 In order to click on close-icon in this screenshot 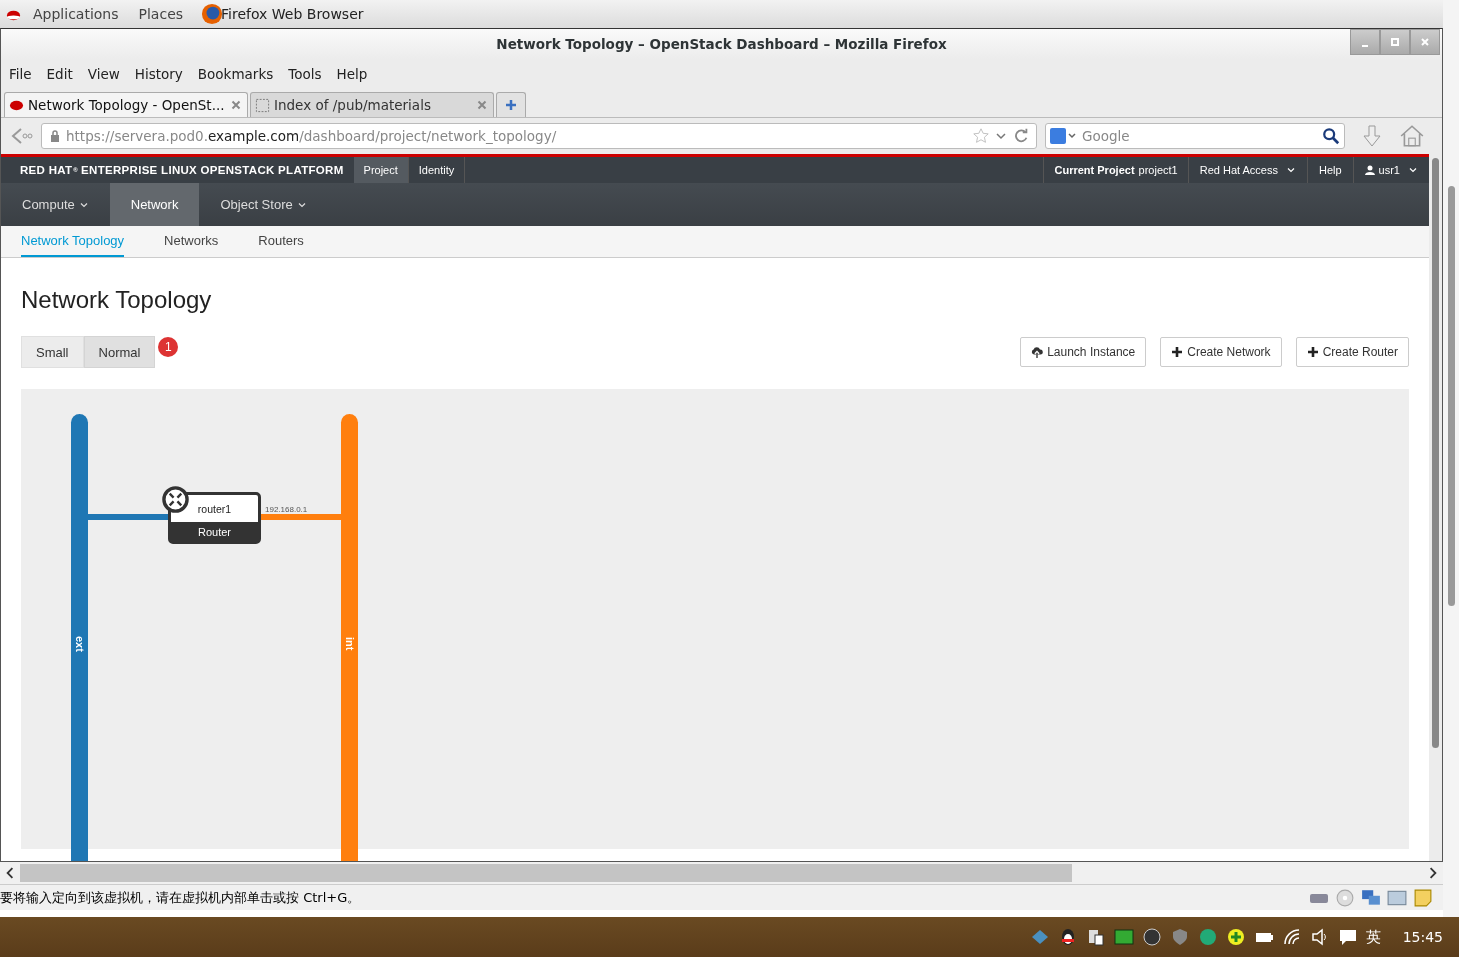, I will do `click(1425, 42)`.